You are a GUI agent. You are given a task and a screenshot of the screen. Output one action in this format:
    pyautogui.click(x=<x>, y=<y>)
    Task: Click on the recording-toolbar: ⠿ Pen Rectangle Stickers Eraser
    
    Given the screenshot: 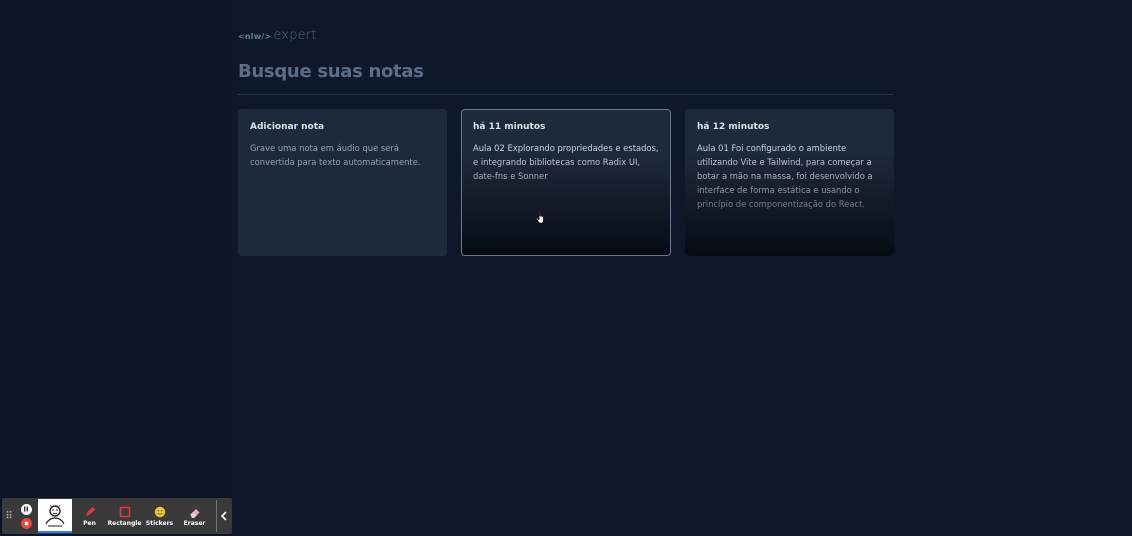 What is the action you would take?
    pyautogui.click(x=117, y=516)
    